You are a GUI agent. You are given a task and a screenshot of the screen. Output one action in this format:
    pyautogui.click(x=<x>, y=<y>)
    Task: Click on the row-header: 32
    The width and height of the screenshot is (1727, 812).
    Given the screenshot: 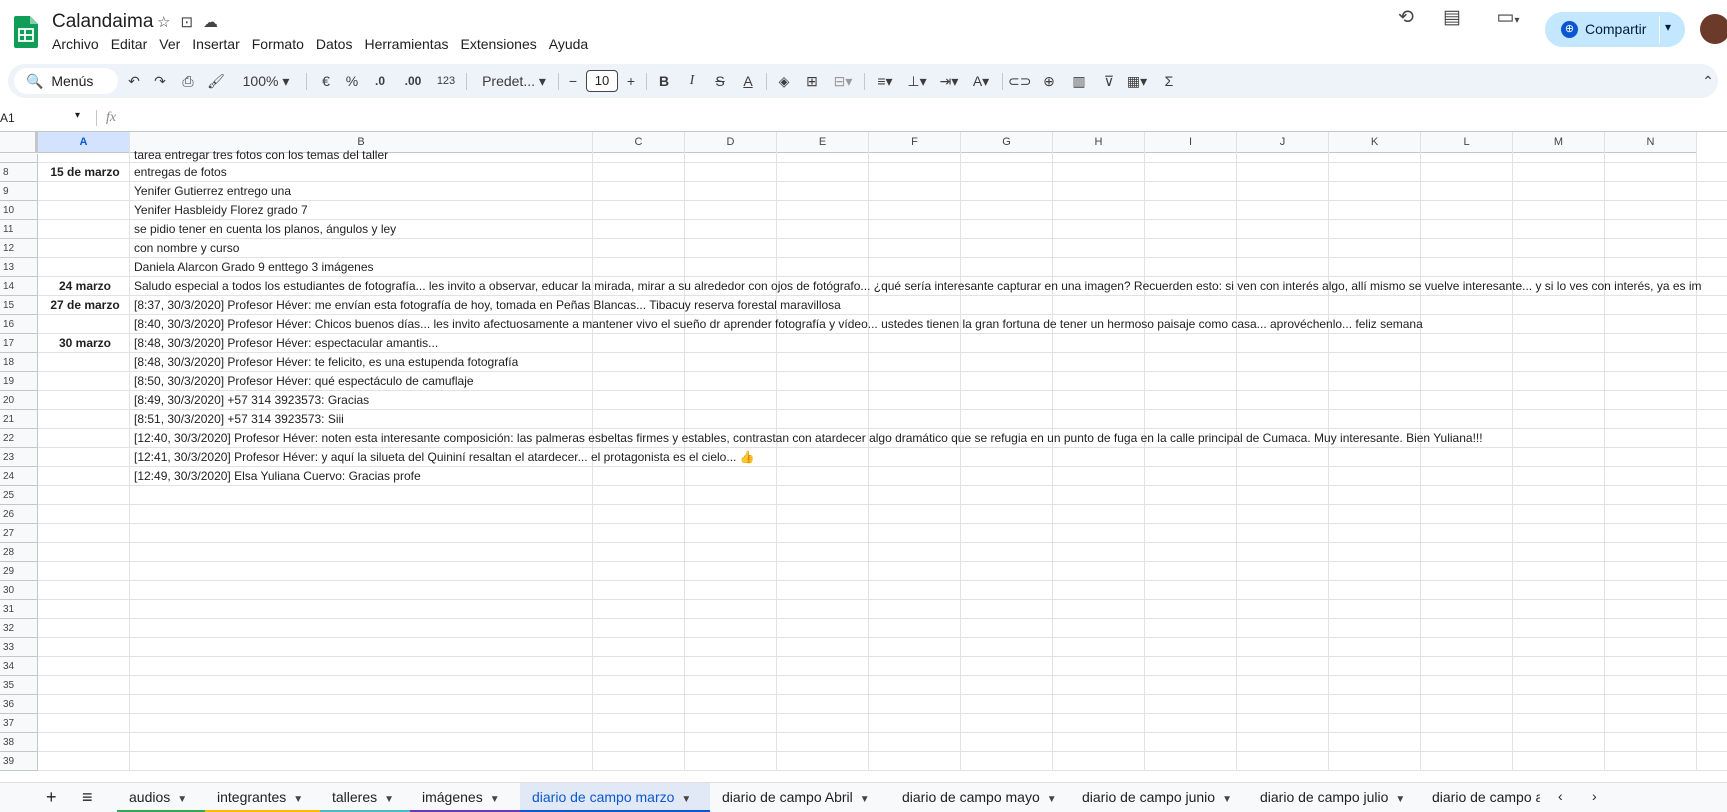 What is the action you would take?
    pyautogui.click(x=19, y=628)
    